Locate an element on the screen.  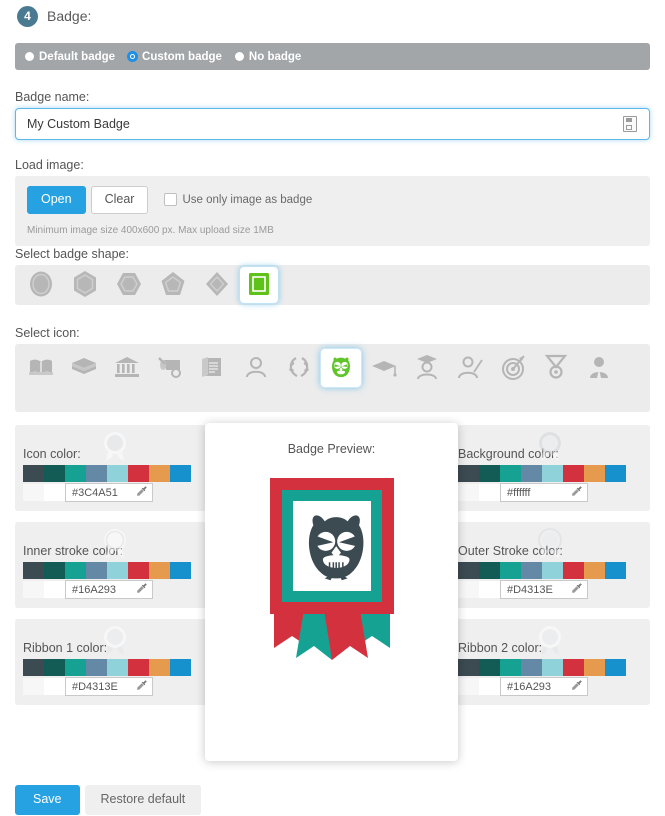
radio-dot-no-badge is located at coordinates (239, 56).